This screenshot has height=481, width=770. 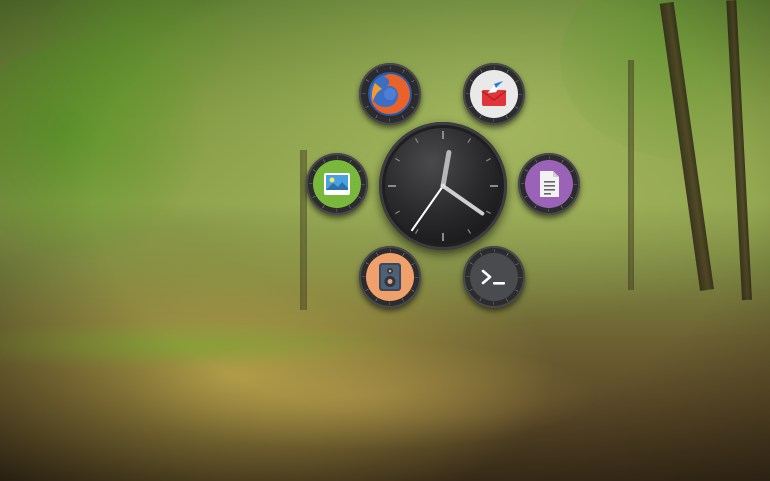 I want to click on app-images, so click(x=337, y=184).